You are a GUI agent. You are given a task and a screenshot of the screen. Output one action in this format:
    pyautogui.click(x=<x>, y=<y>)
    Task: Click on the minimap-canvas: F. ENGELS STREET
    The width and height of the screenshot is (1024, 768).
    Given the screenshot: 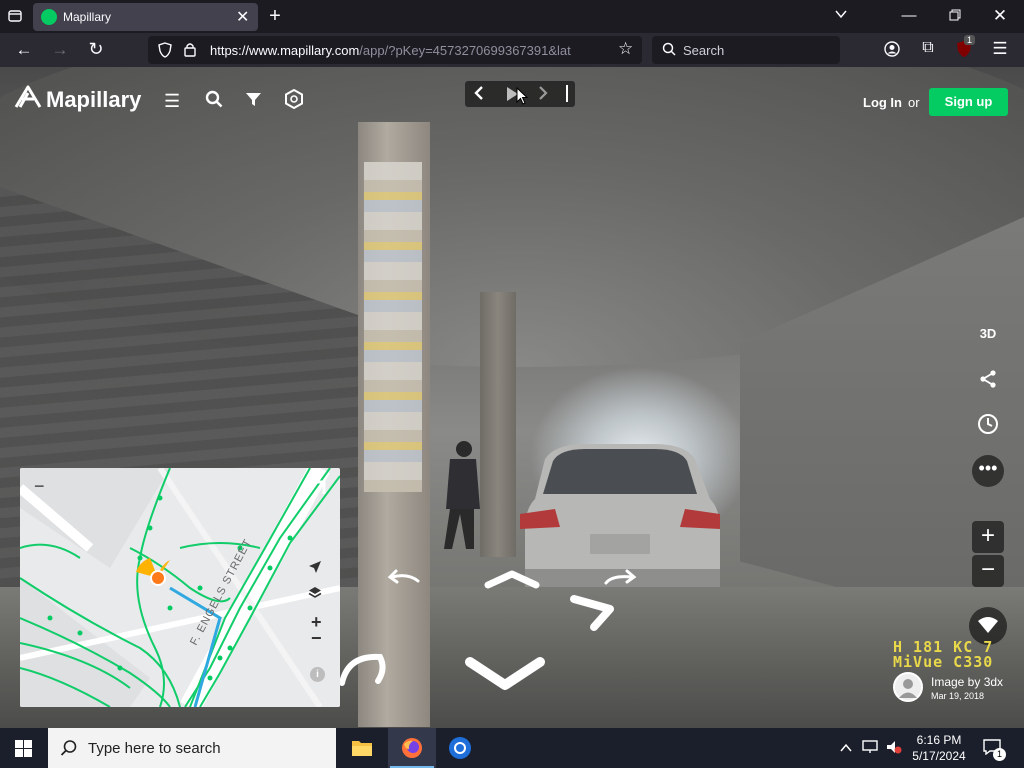 What is the action you would take?
    pyautogui.click(x=180, y=587)
    